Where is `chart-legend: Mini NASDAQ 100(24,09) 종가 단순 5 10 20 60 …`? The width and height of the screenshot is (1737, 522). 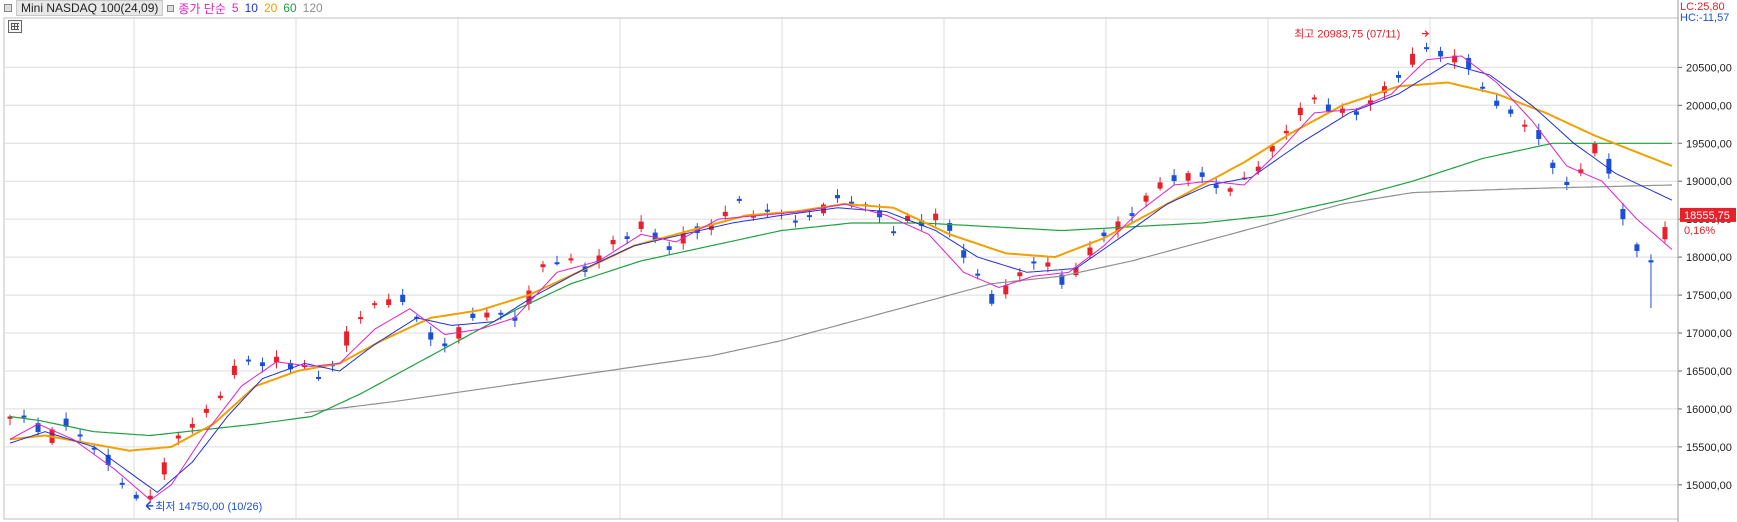 chart-legend: Mini NASDAQ 100(24,09) 종가 단순 5 10 20 60 … is located at coordinates (166, 8).